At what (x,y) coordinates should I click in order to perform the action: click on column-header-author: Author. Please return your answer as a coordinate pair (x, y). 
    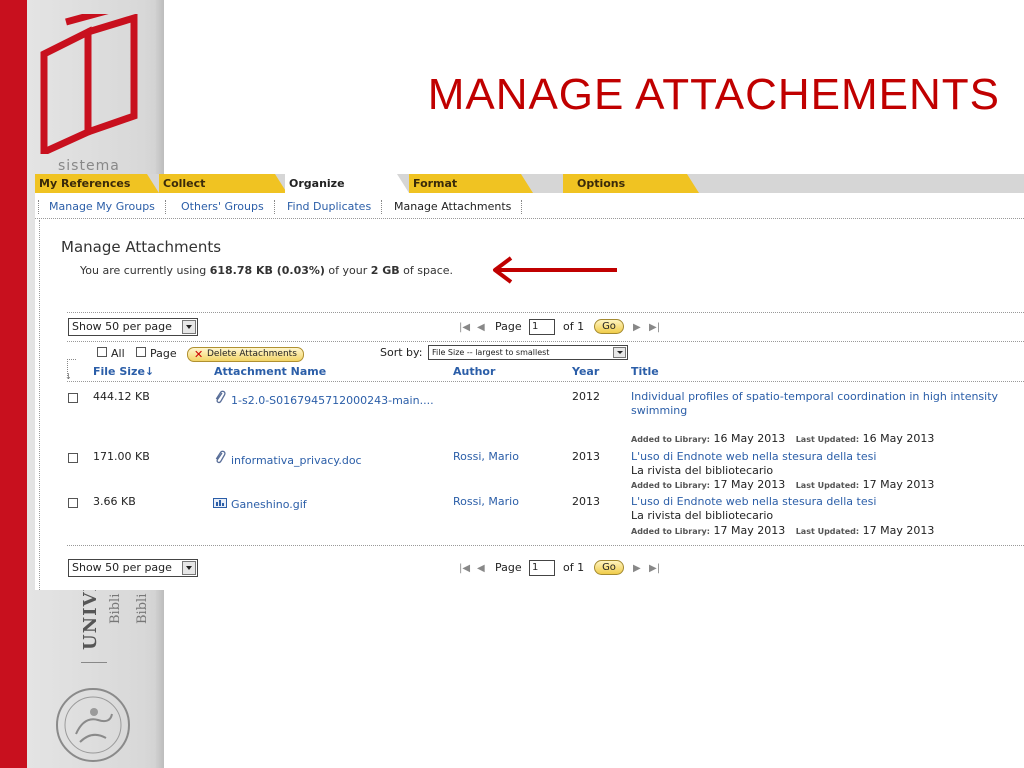
    Looking at the image, I should click on (474, 371).